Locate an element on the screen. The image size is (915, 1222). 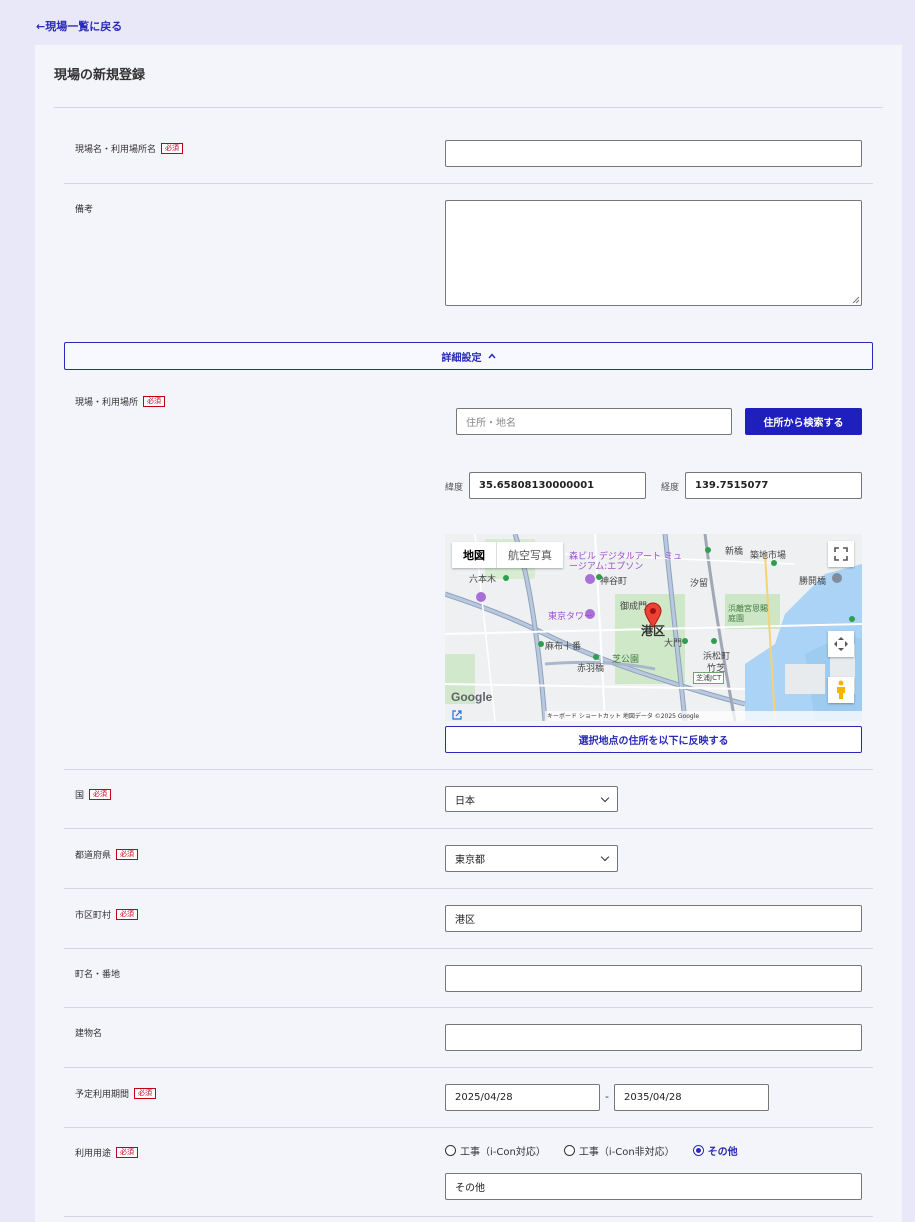
town-label: 町名・番地 is located at coordinates (98, 975).